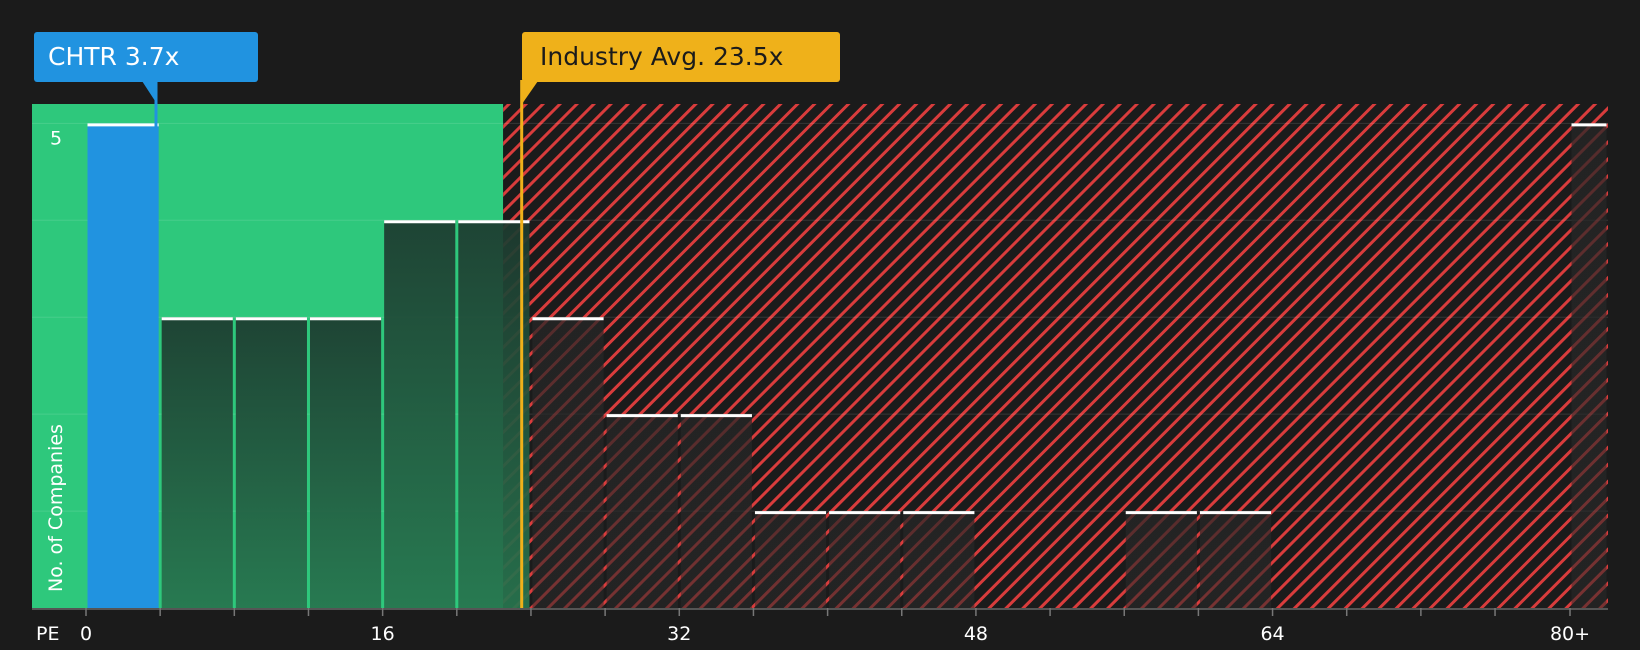 Image resolution: width=1640 pixels, height=650 pixels. Describe the element at coordinates (113, 56) in the screenshot. I see `company-callout-label: CHTR 3.7x` at that location.